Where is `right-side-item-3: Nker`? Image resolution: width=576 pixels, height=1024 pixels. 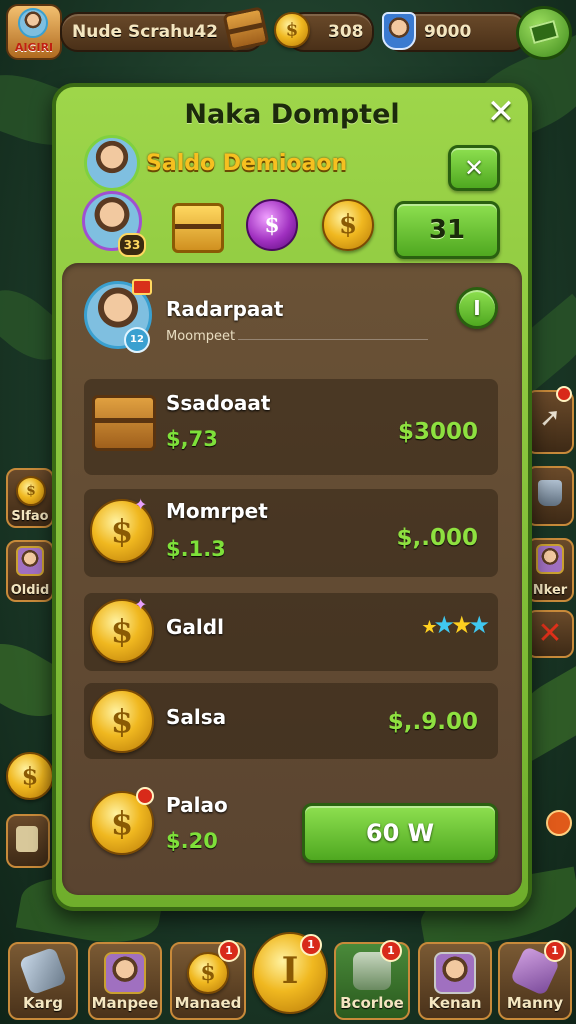 right-side-item-3: Nker is located at coordinates (550, 570).